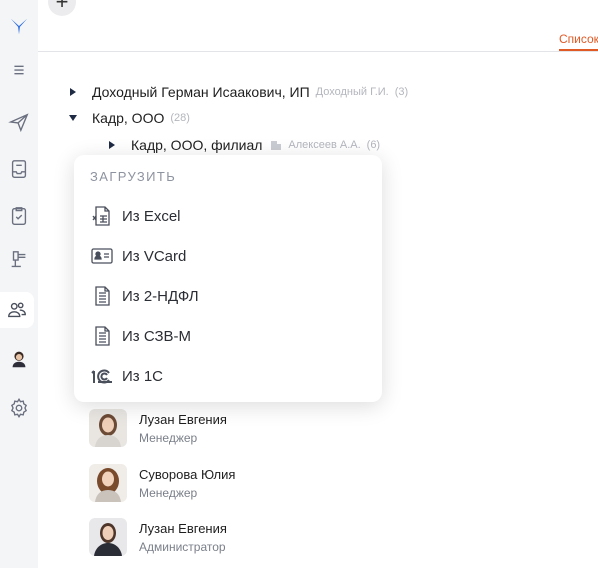  Describe the element at coordinates (101, 376) in the screenshot. I see `1c-logo-icon` at that location.